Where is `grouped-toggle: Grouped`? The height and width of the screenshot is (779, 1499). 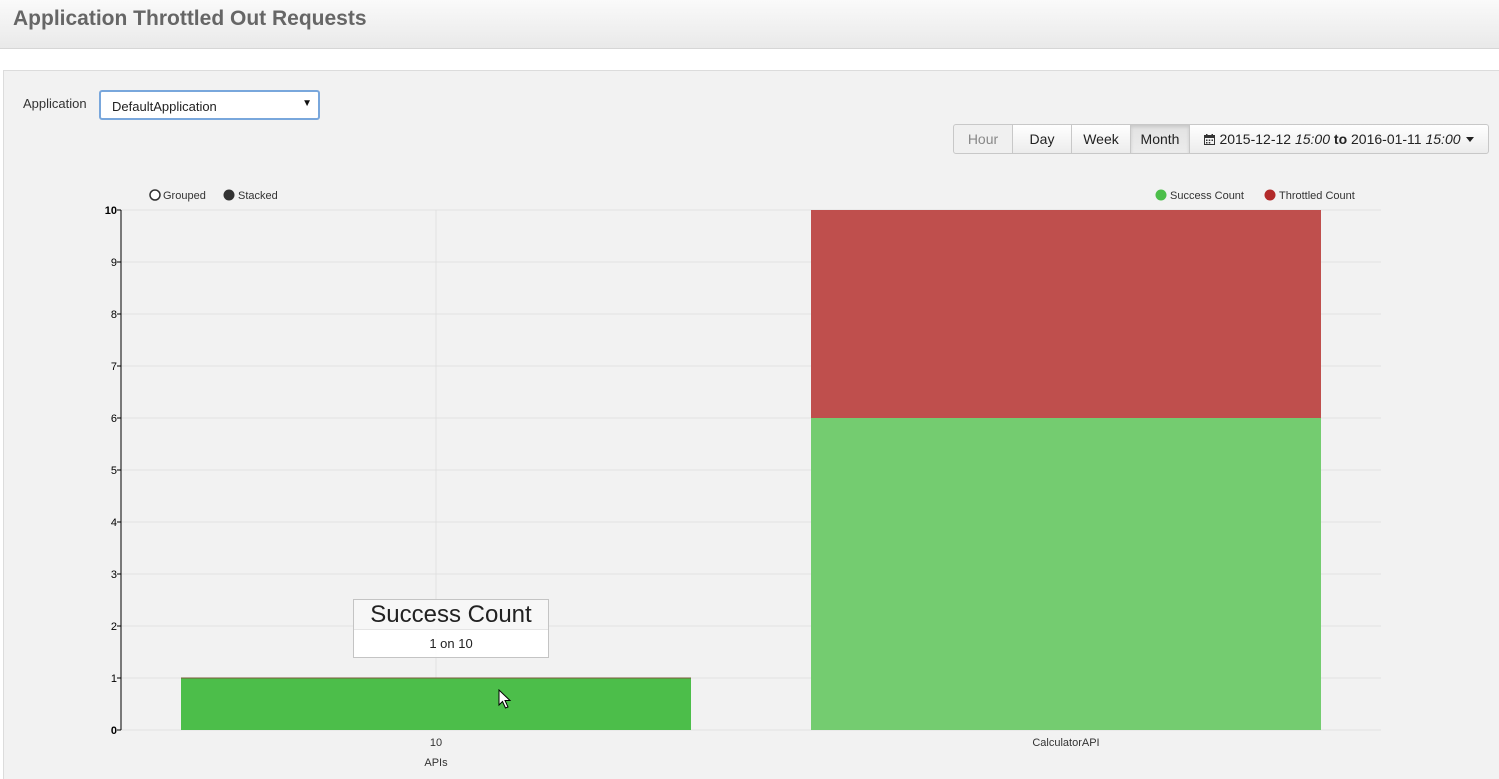
grouped-toggle: Grouped is located at coordinates (177, 195).